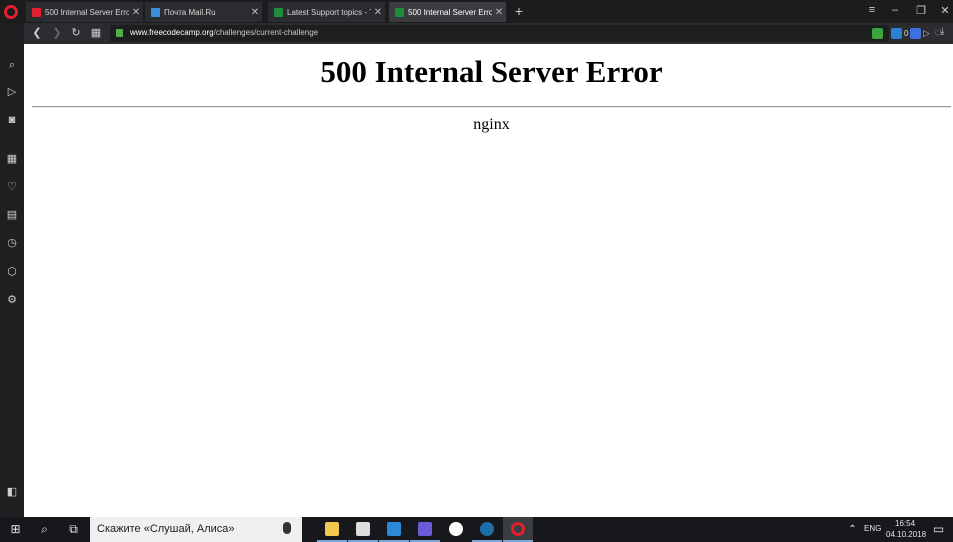 The width and height of the screenshot is (953, 542). What do you see at coordinates (15, 529) in the screenshot?
I see `windows-start-icon: ⊞` at bounding box center [15, 529].